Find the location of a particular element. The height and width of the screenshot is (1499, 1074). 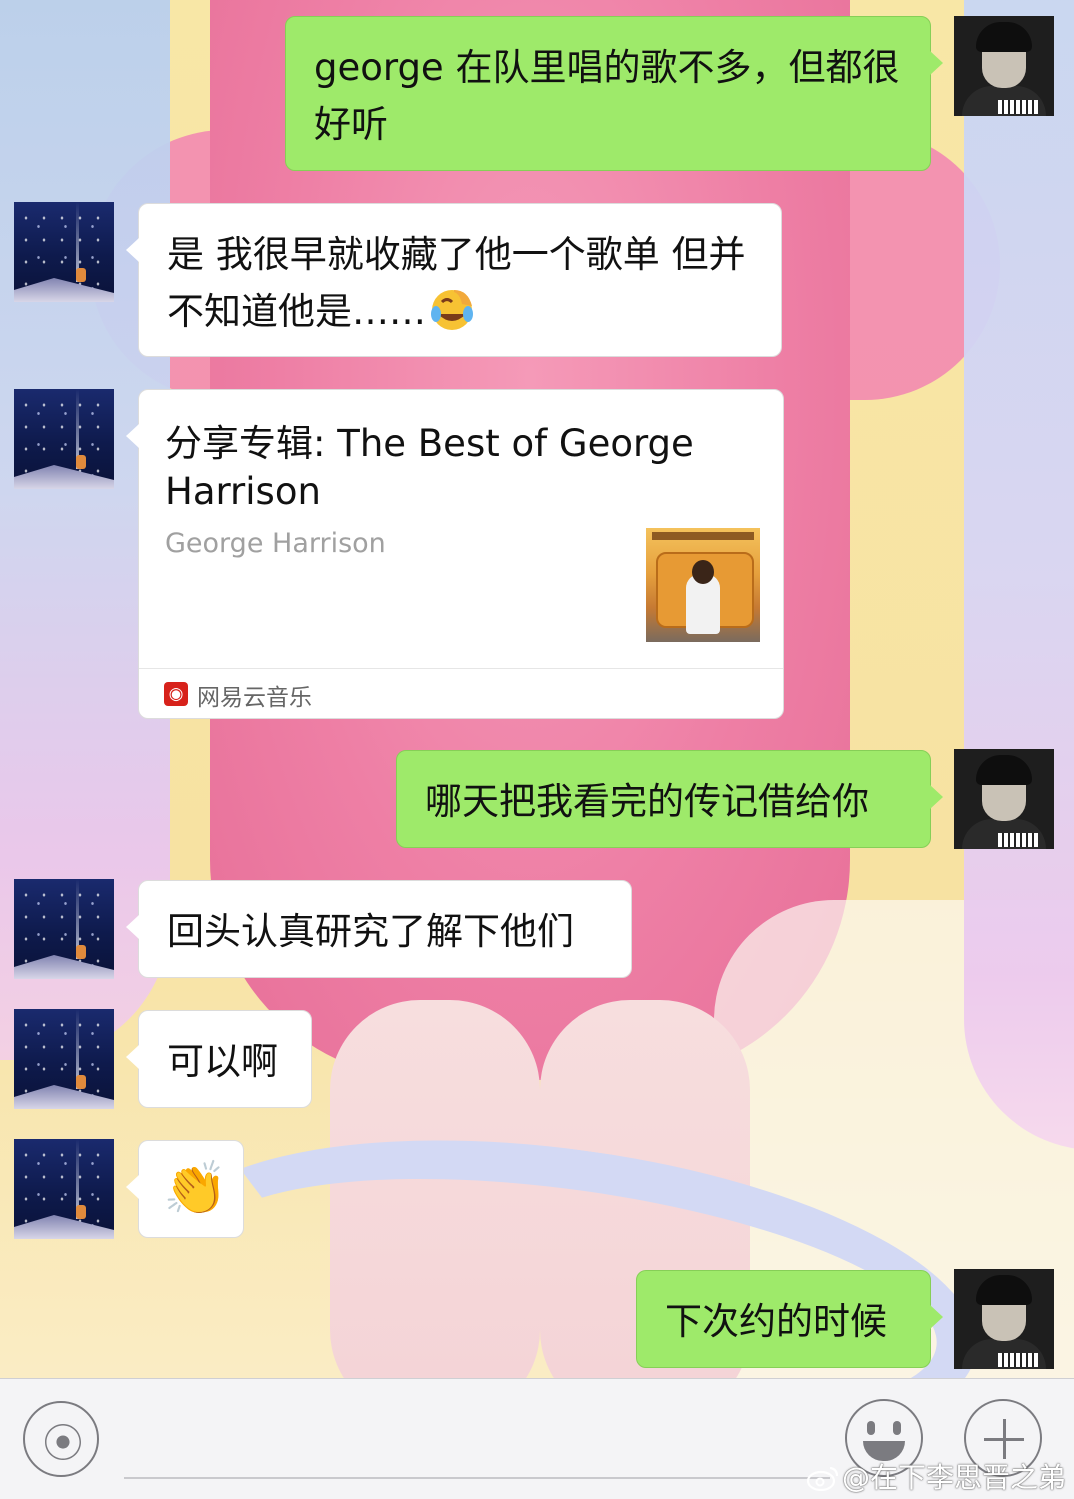

watermark-text: @在下李思晋之弟 is located at coordinates (954, 1477).